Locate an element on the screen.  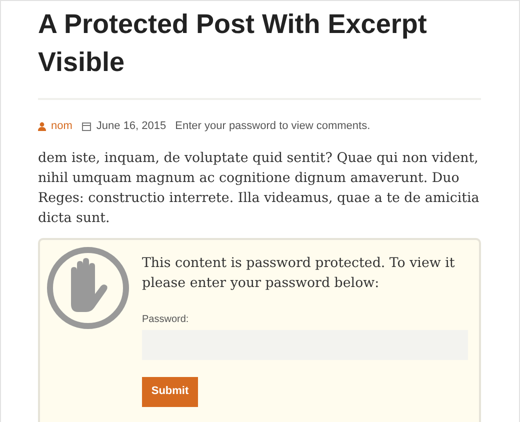
comments-note: Enter your password to view comments. is located at coordinates (272, 126).